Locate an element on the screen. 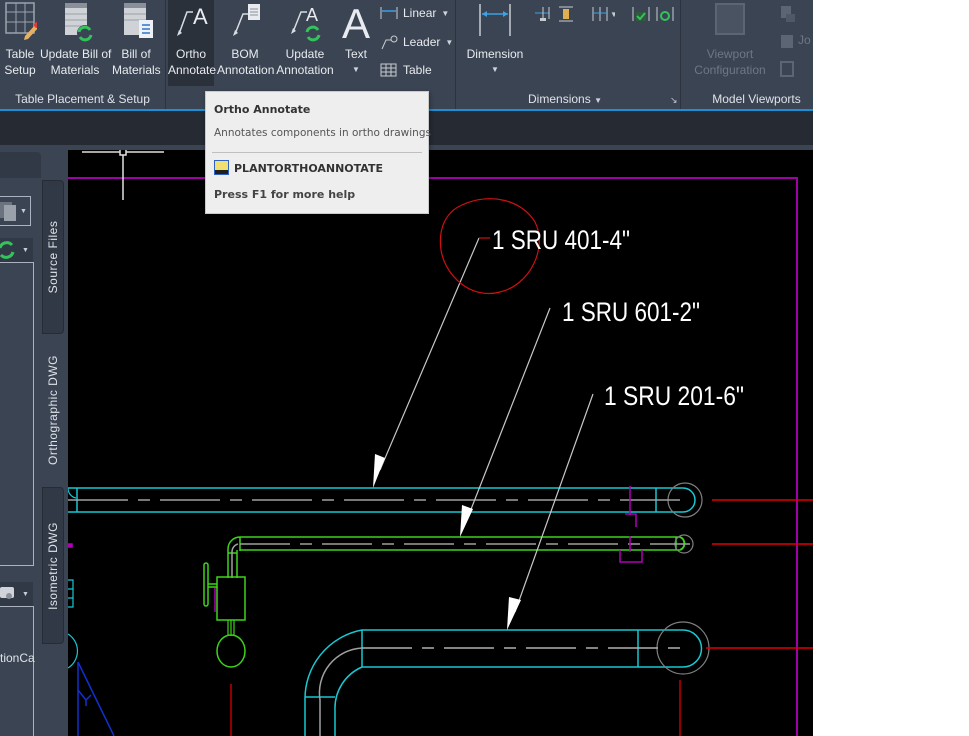 This screenshot has width=969, height=736. find-icon: ▼ is located at coordinates (16, 594).